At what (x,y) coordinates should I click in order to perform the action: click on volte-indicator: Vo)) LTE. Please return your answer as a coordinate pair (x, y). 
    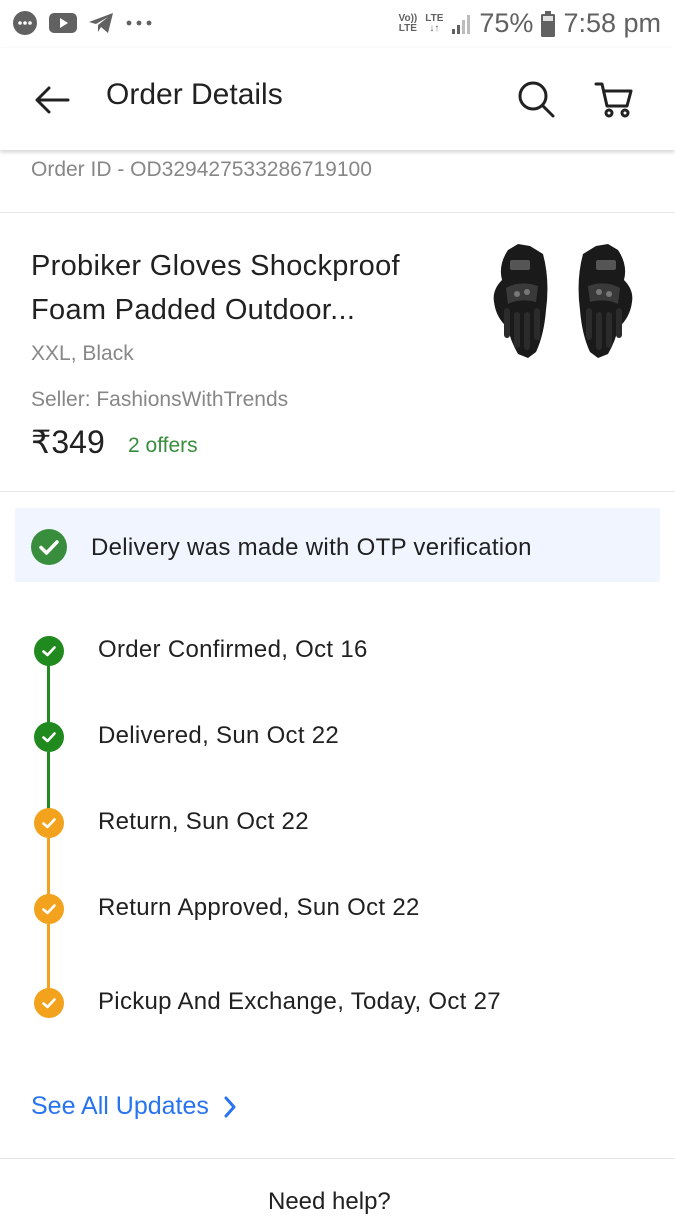
    Looking at the image, I should click on (408, 23).